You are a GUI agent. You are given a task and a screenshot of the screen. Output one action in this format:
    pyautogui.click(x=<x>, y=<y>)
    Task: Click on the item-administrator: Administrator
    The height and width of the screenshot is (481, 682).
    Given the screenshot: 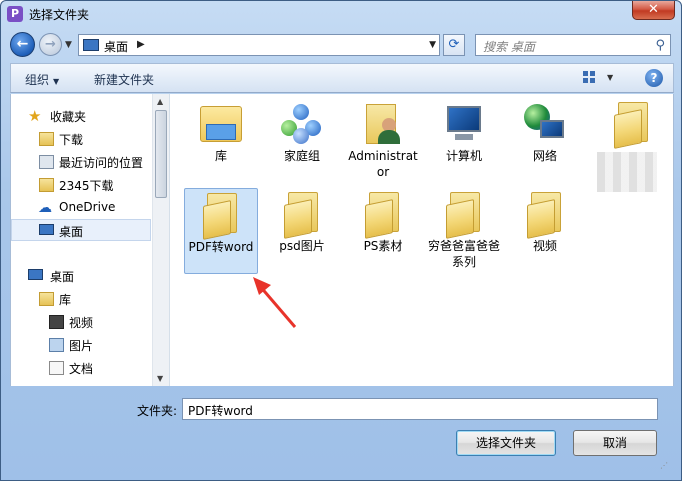 What is the action you would take?
    pyautogui.click(x=383, y=139)
    